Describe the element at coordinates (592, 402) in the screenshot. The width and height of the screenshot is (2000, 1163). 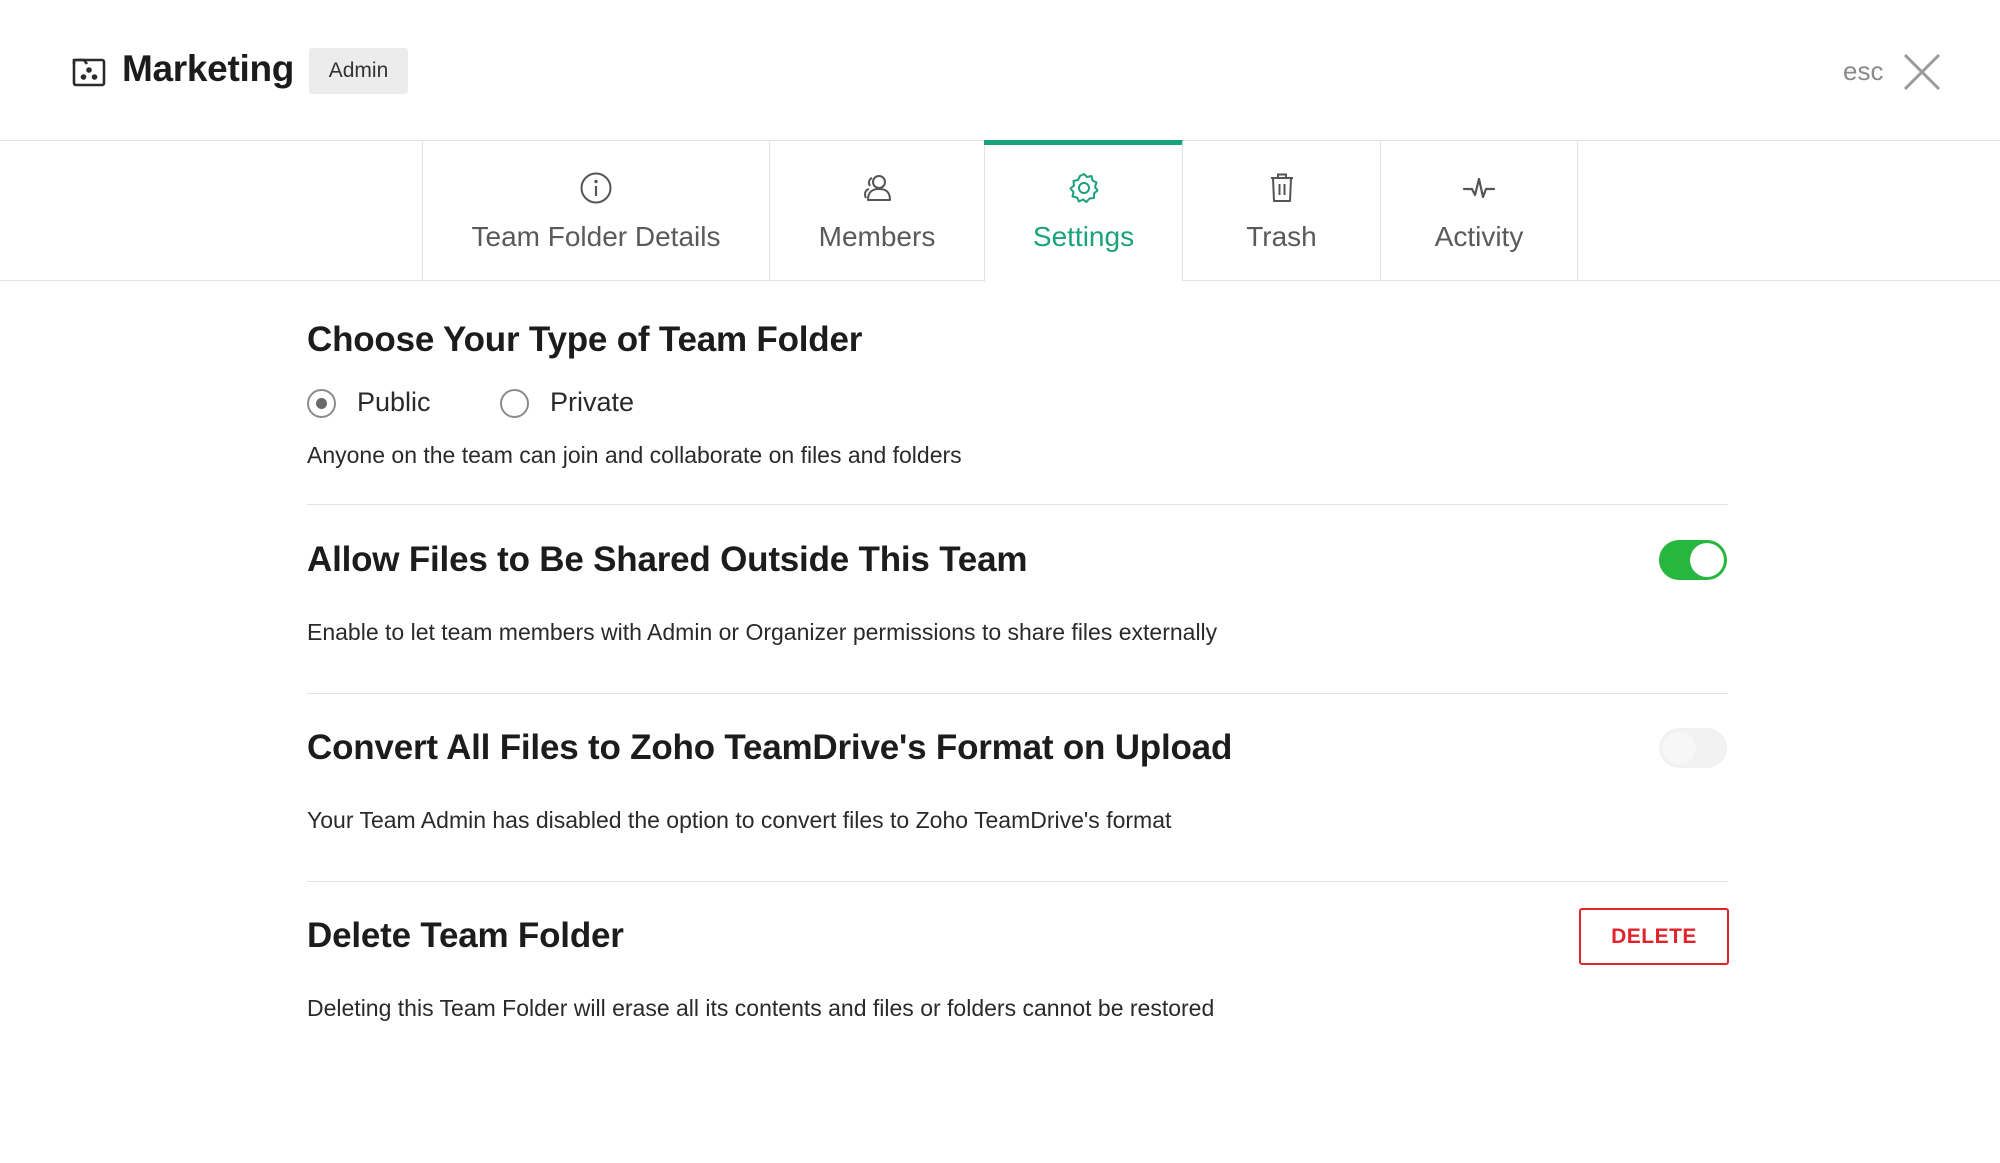
I see `radio-private-label: Private` at that location.